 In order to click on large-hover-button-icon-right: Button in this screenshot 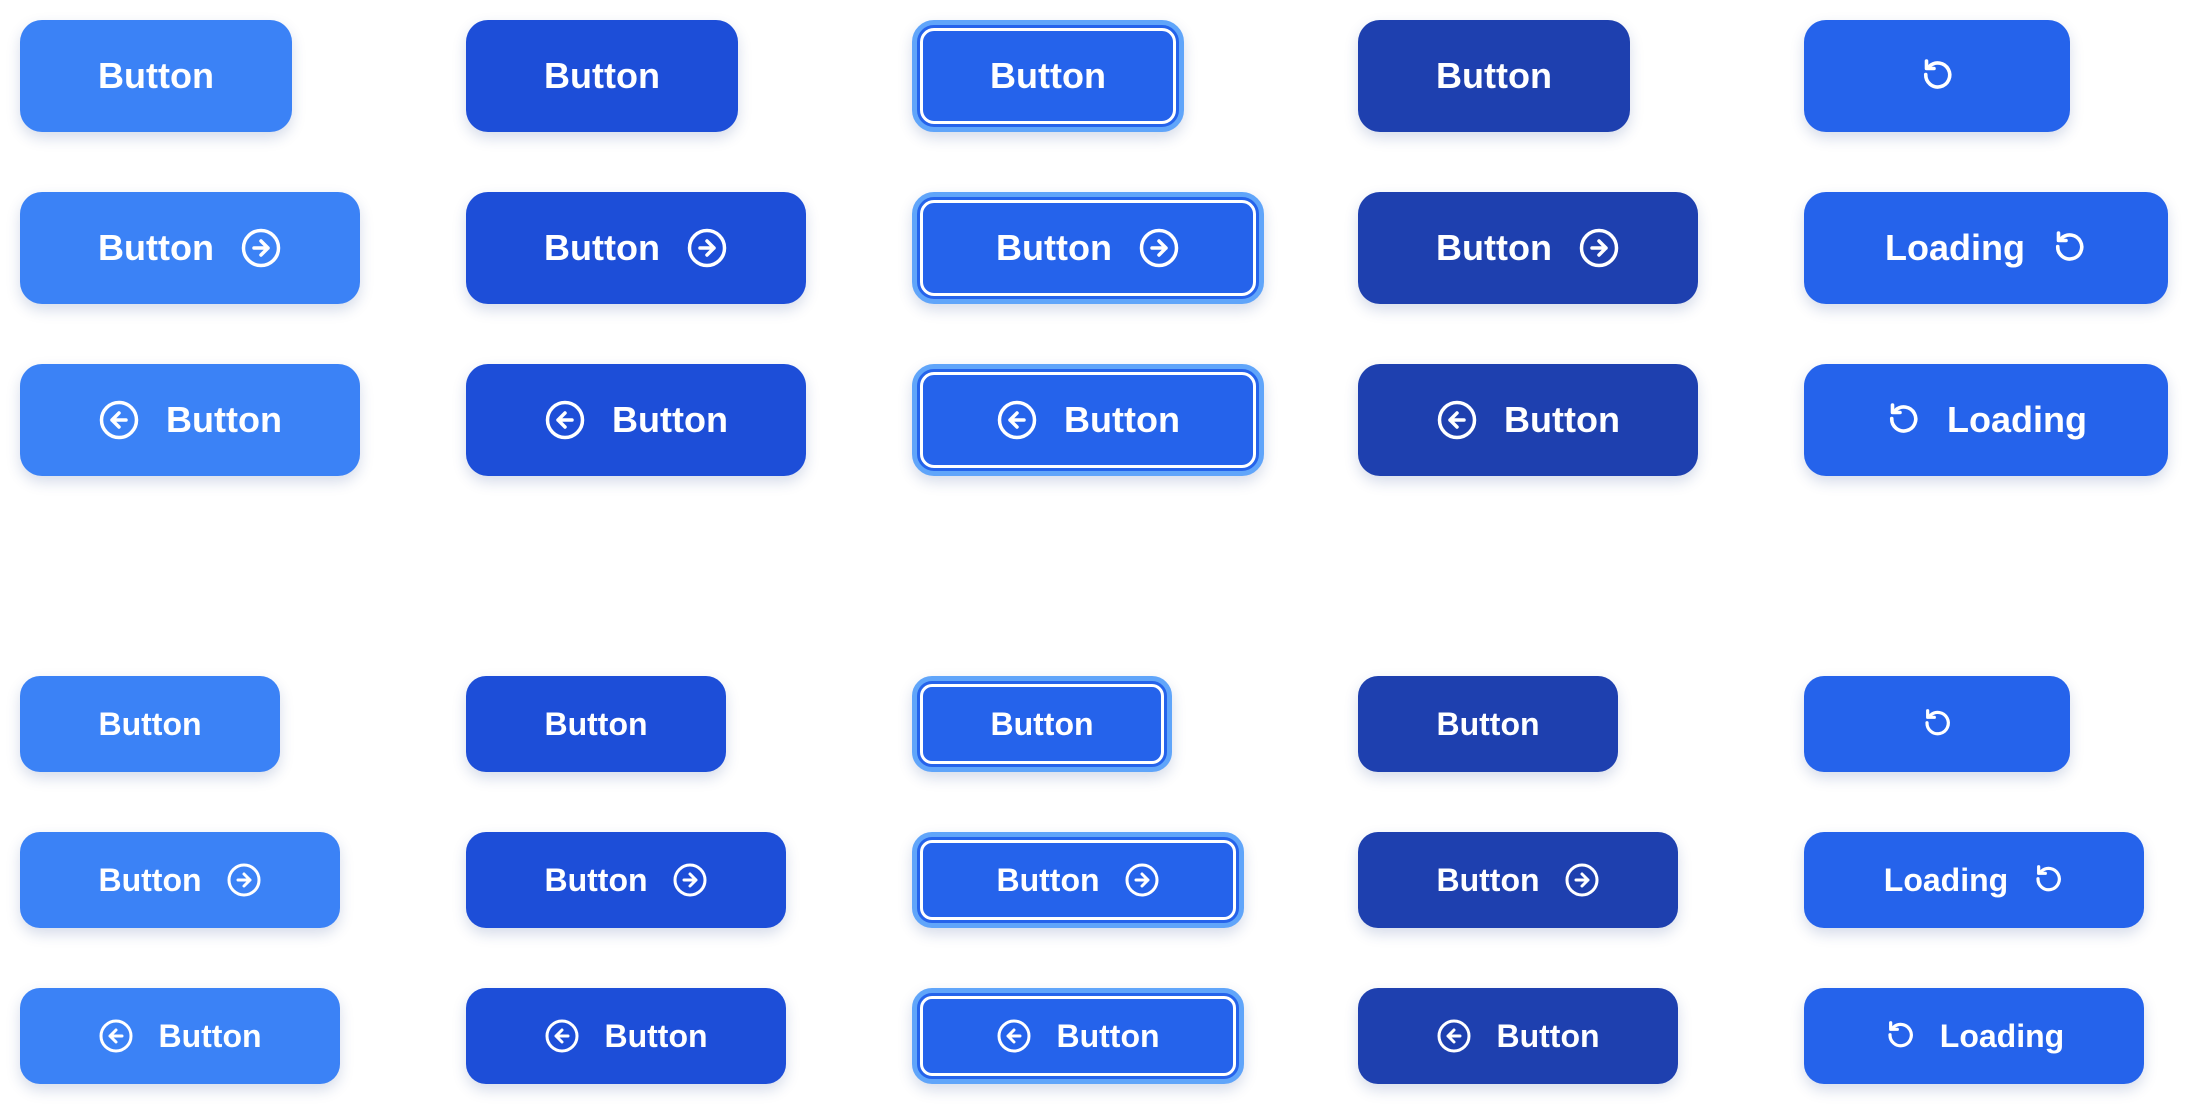, I will do `click(636, 248)`.